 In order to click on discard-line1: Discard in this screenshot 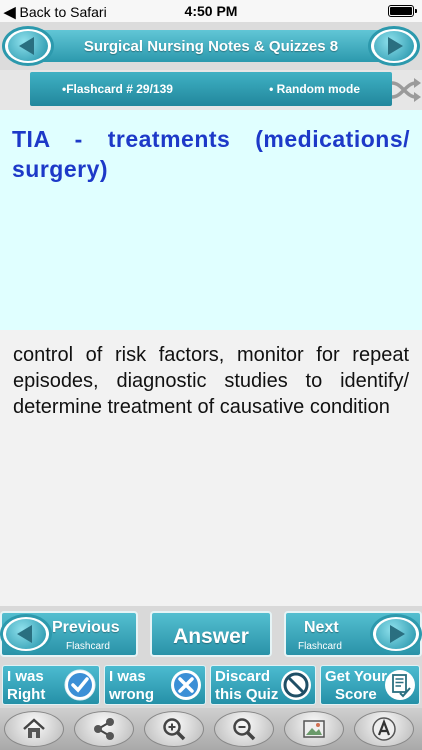, I will do `click(243, 676)`.